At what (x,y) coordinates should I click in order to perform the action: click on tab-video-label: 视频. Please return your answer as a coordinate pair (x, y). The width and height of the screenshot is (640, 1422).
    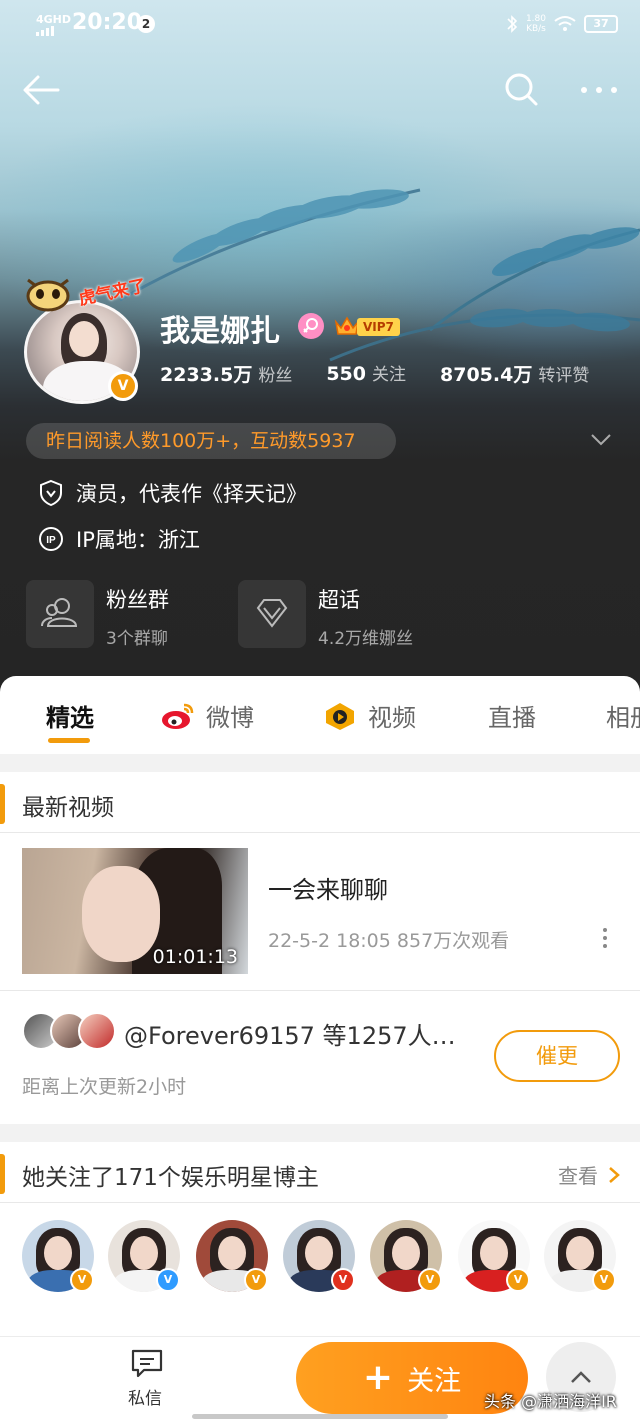
    Looking at the image, I should click on (392, 718).